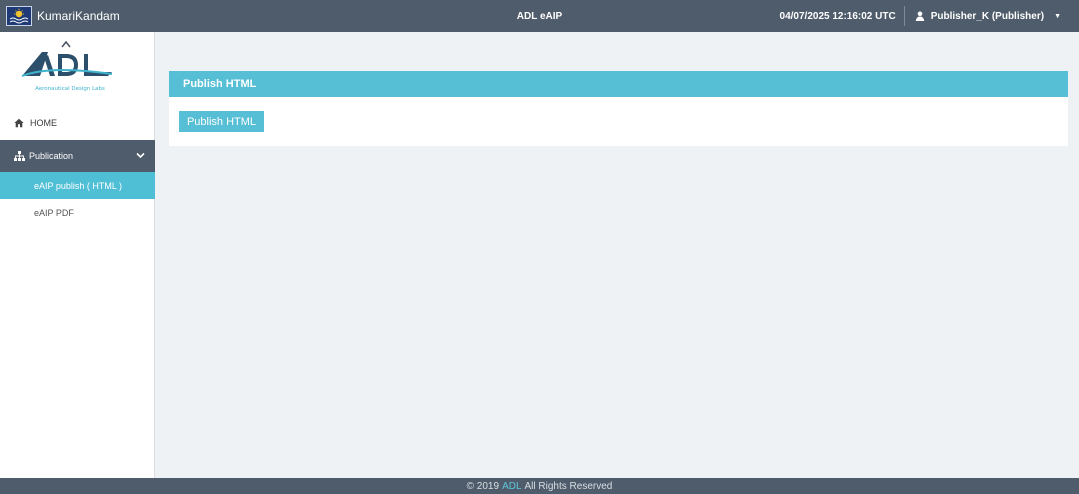 This screenshot has width=1079, height=494. I want to click on sidebar-item-eaip-pdf: eAIP PDF, so click(77, 212).